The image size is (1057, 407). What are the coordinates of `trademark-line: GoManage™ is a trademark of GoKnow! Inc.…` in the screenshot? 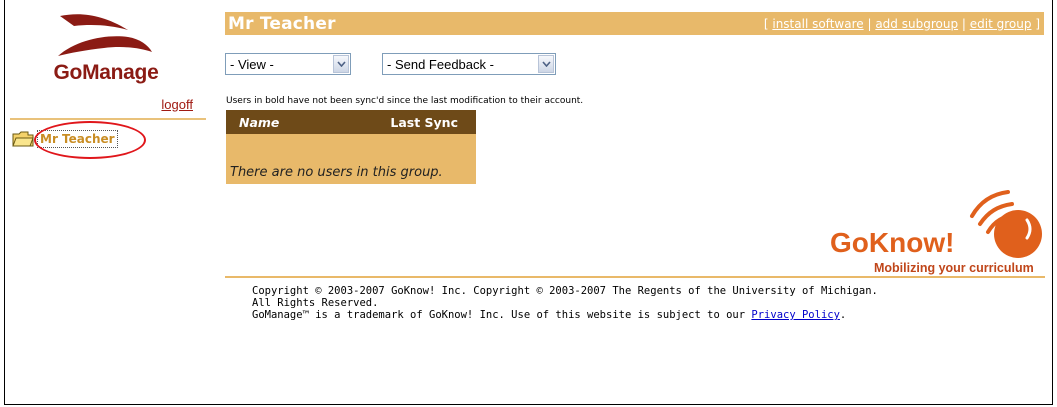 It's located at (565, 315).